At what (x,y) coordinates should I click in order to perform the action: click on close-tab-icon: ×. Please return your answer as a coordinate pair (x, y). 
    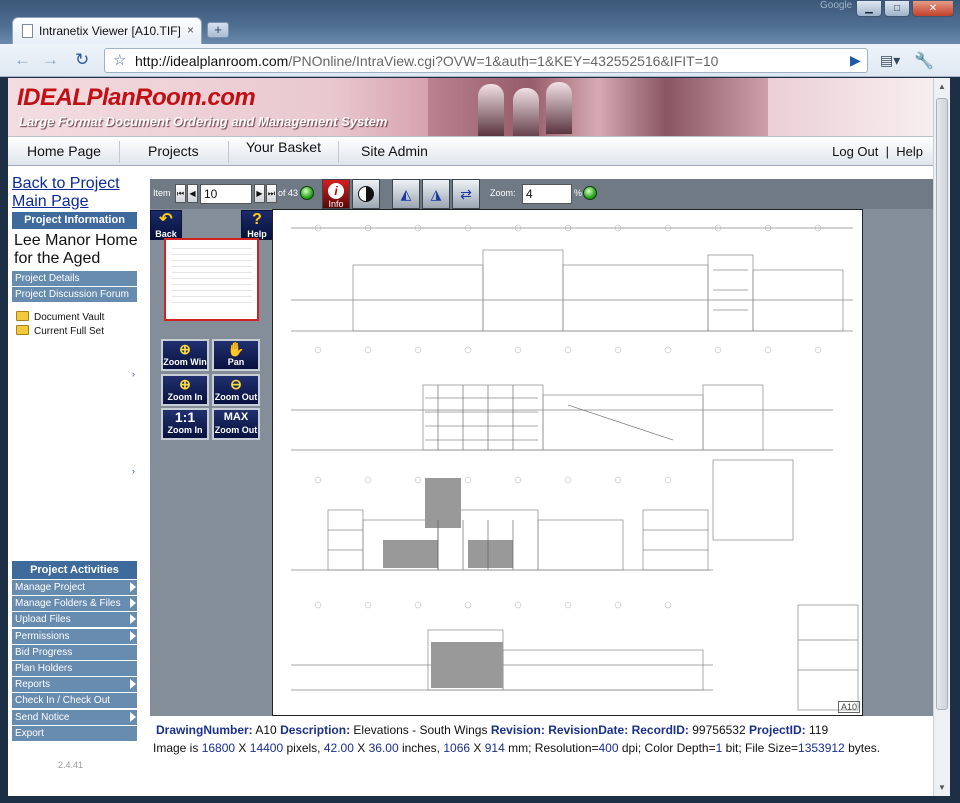
    Looking at the image, I should click on (190, 30).